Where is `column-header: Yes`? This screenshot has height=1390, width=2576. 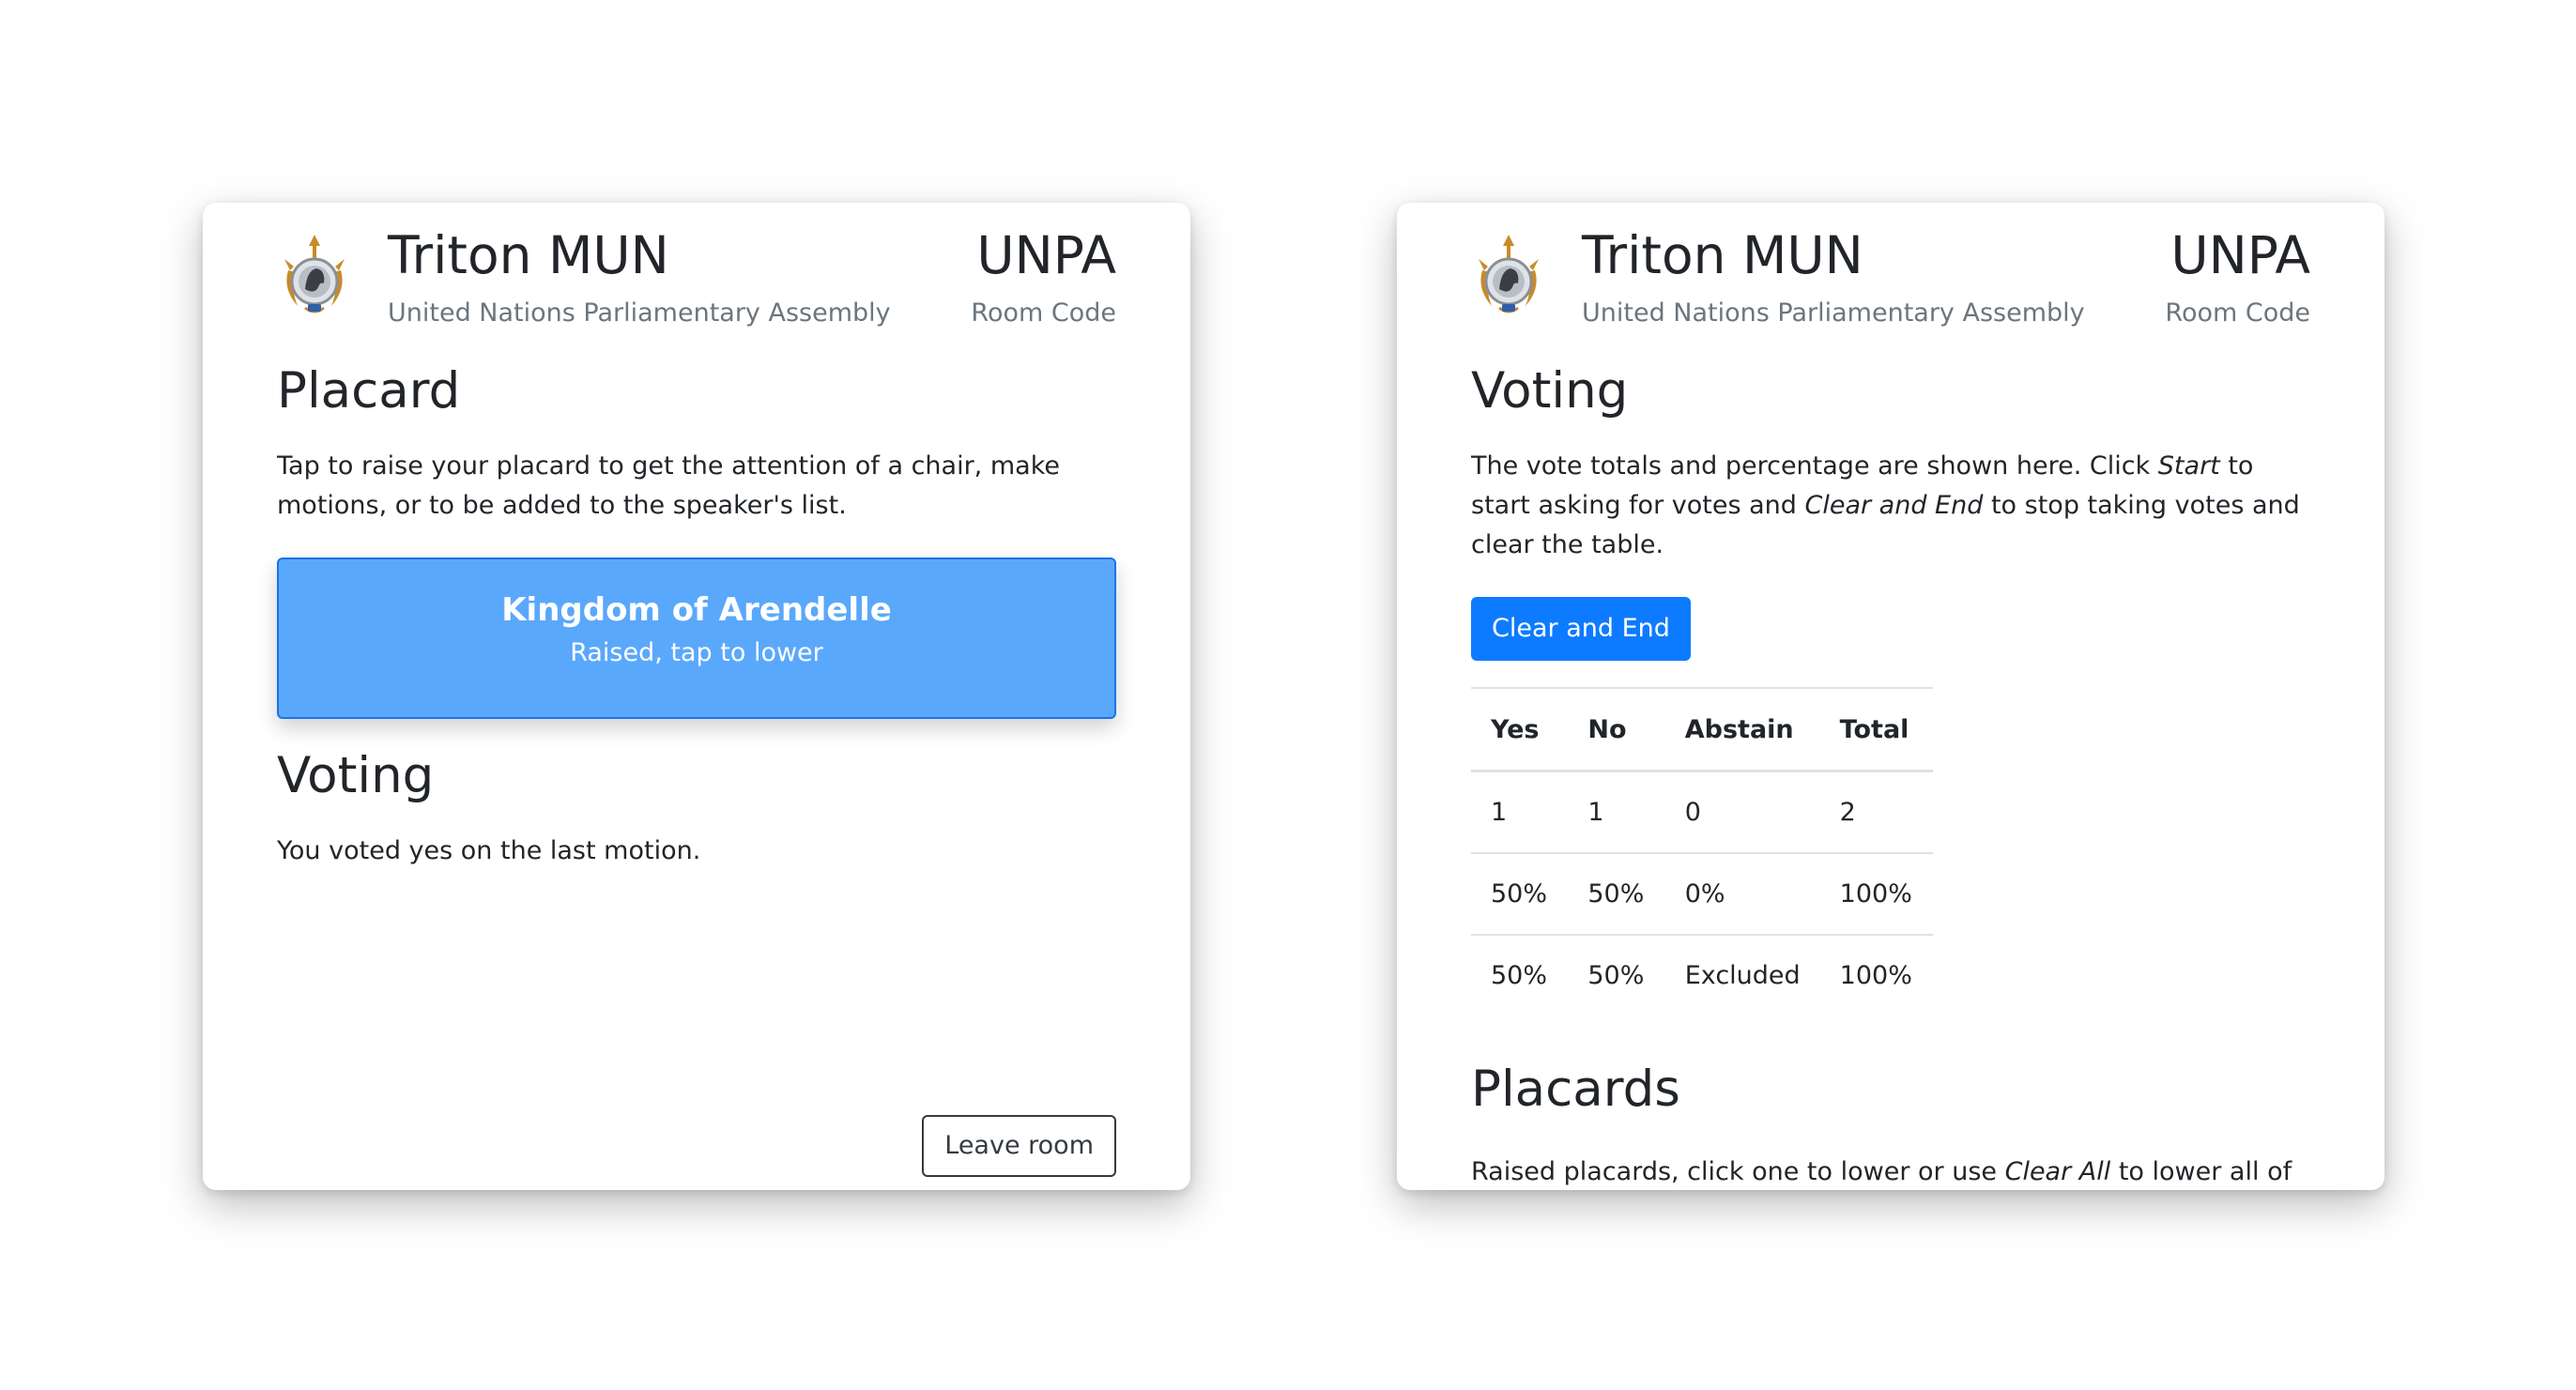
column-header: Yes is located at coordinates (1520, 729).